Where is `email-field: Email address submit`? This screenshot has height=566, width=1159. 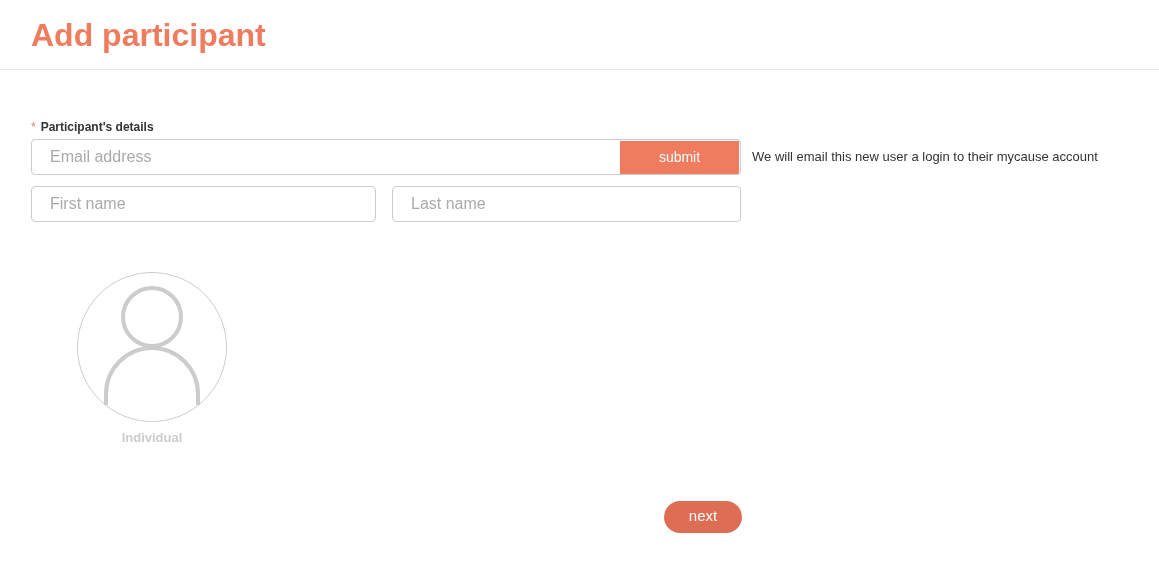 email-field: Email address submit is located at coordinates (386, 157).